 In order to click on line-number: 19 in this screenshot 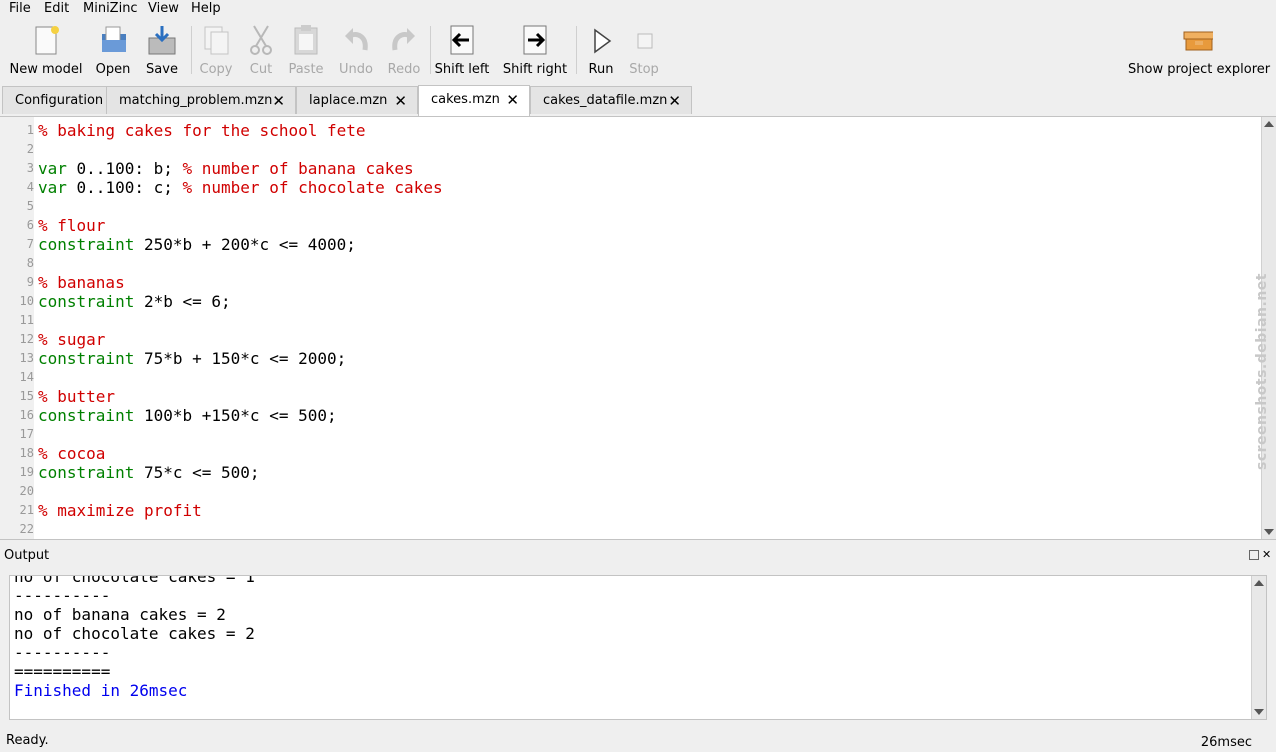, I will do `click(26, 472)`.